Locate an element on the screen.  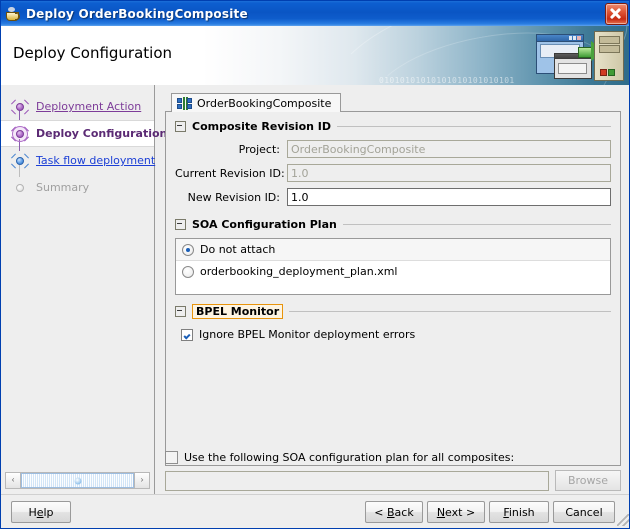
sidebar-item-label: Task flow deployment is located at coordinates (95, 160).